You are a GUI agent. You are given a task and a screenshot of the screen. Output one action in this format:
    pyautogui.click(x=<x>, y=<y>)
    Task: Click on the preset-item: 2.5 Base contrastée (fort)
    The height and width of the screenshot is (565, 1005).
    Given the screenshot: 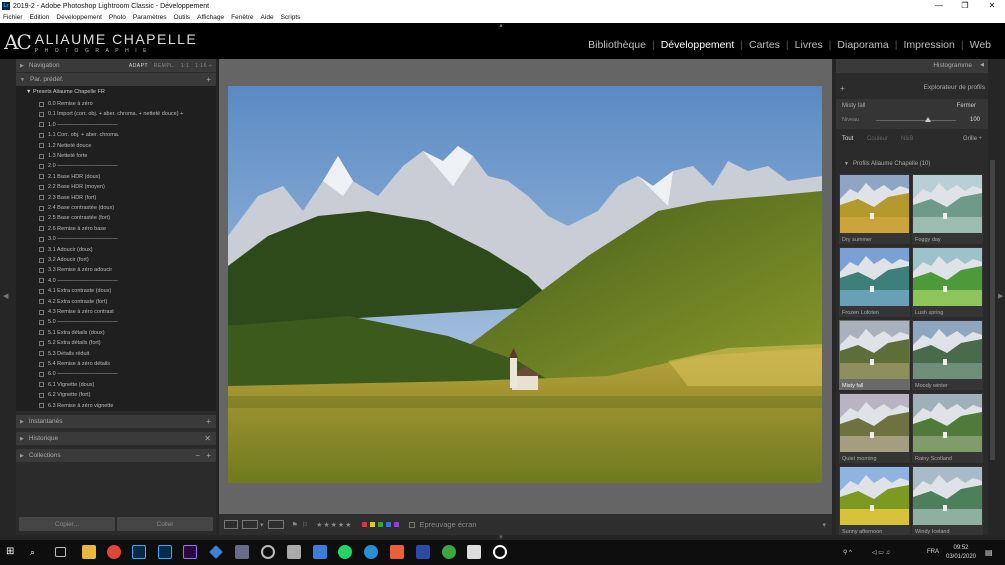 What is the action you would take?
    pyautogui.click(x=74, y=218)
    